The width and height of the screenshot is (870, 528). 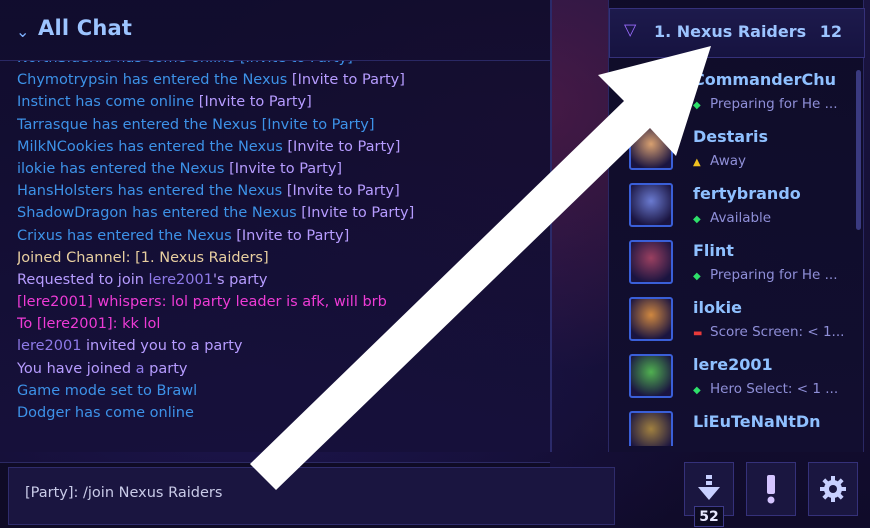 I want to click on friend-status-text: Away, so click(x=728, y=161).